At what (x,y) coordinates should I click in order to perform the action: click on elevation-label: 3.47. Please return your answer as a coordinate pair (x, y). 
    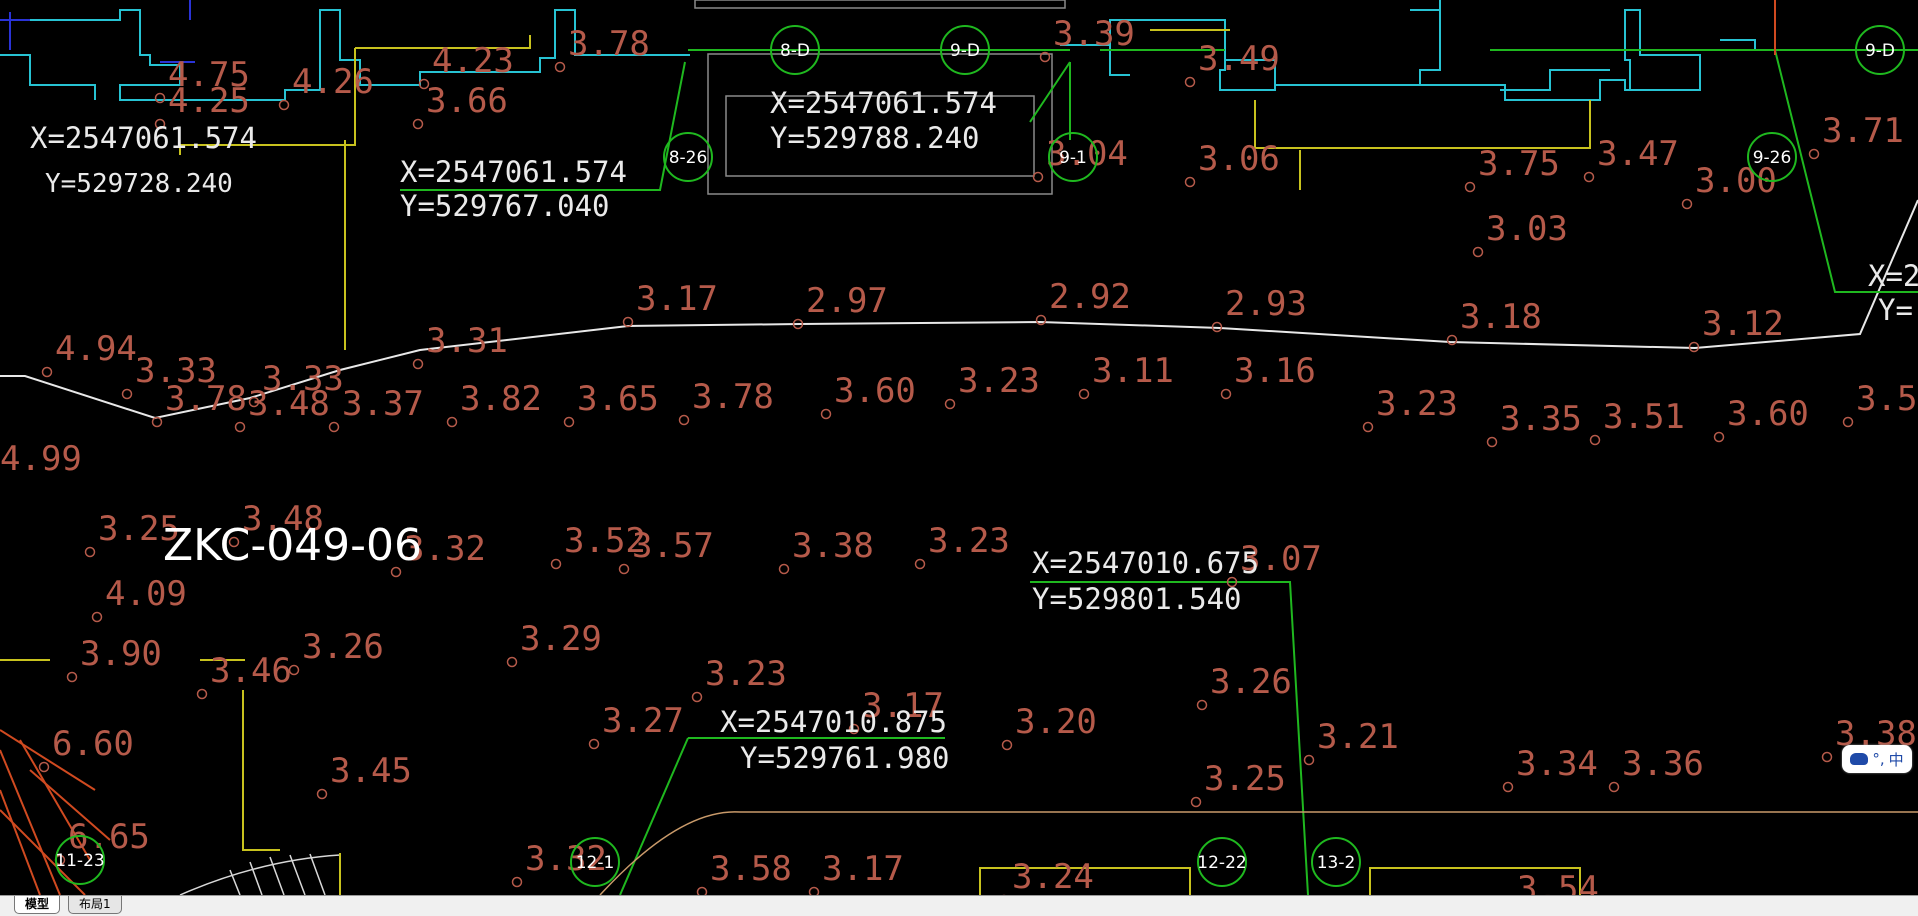
    Looking at the image, I should click on (1638, 154).